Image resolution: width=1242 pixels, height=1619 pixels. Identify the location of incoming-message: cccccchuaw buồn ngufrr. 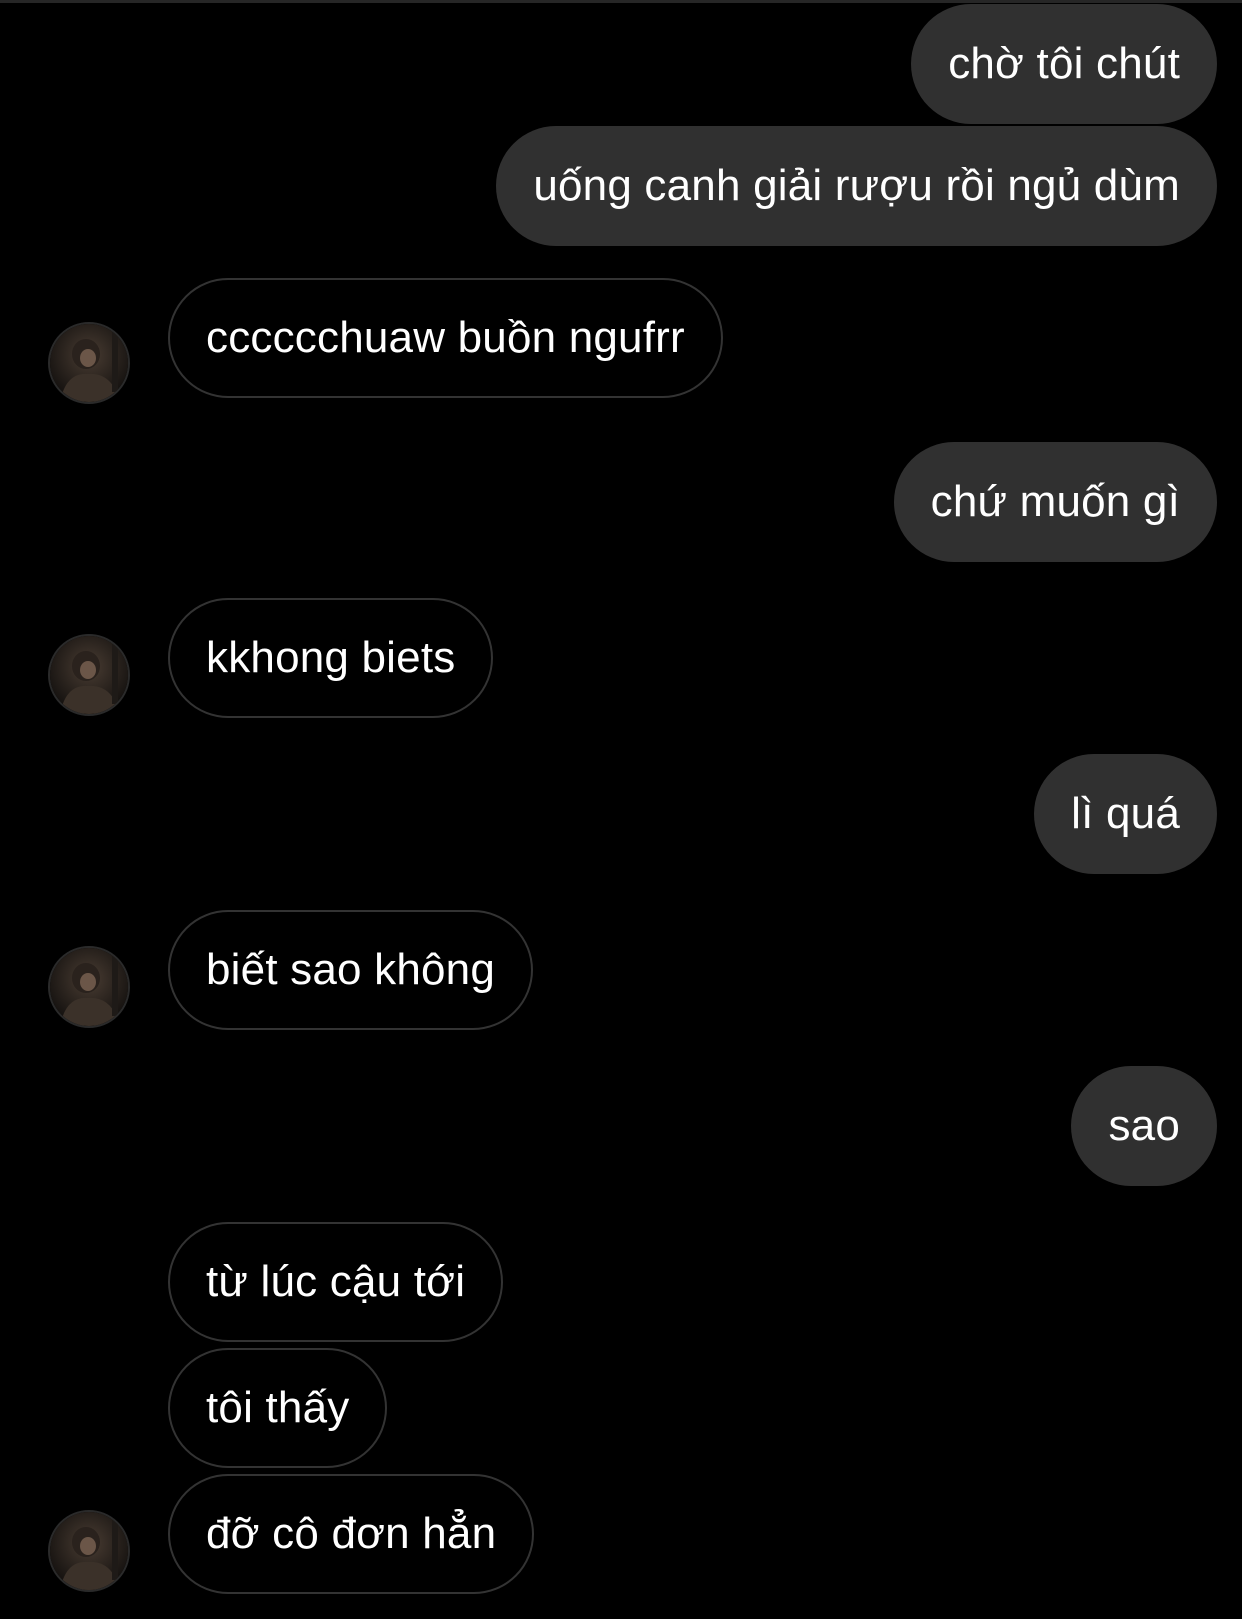
(445, 338).